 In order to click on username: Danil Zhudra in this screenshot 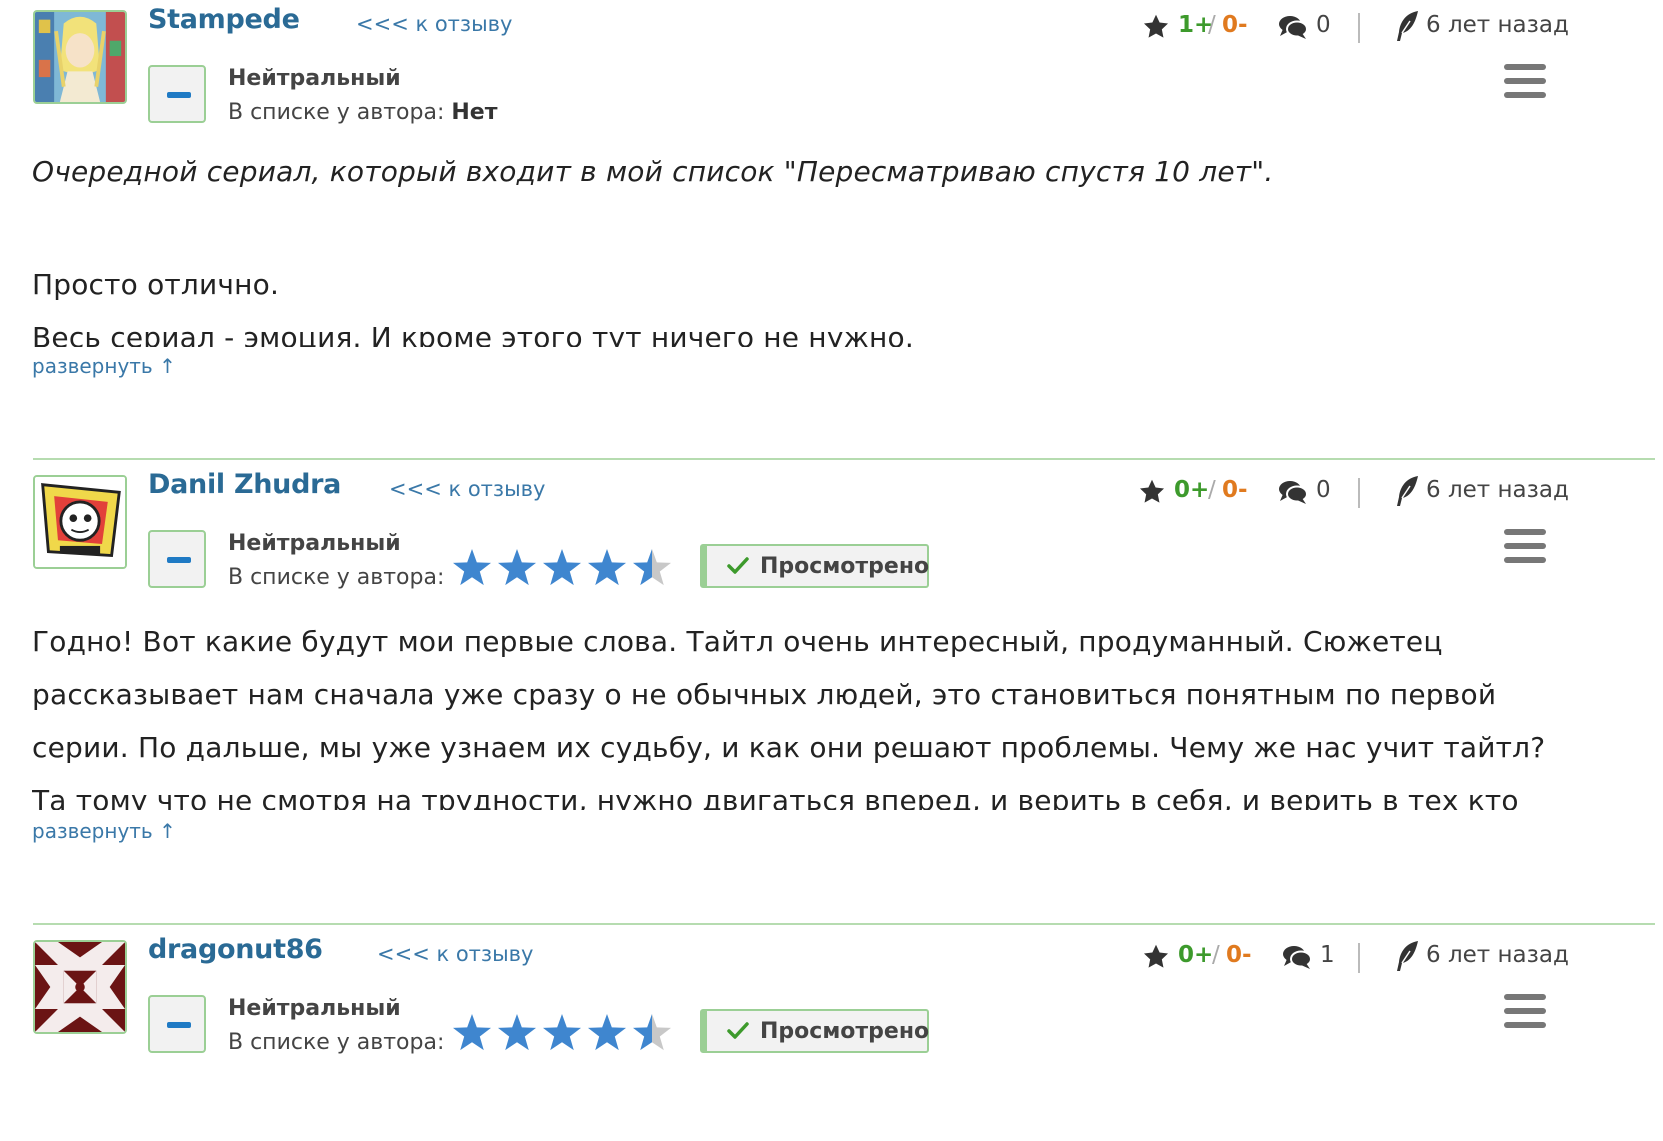, I will do `click(244, 484)`.